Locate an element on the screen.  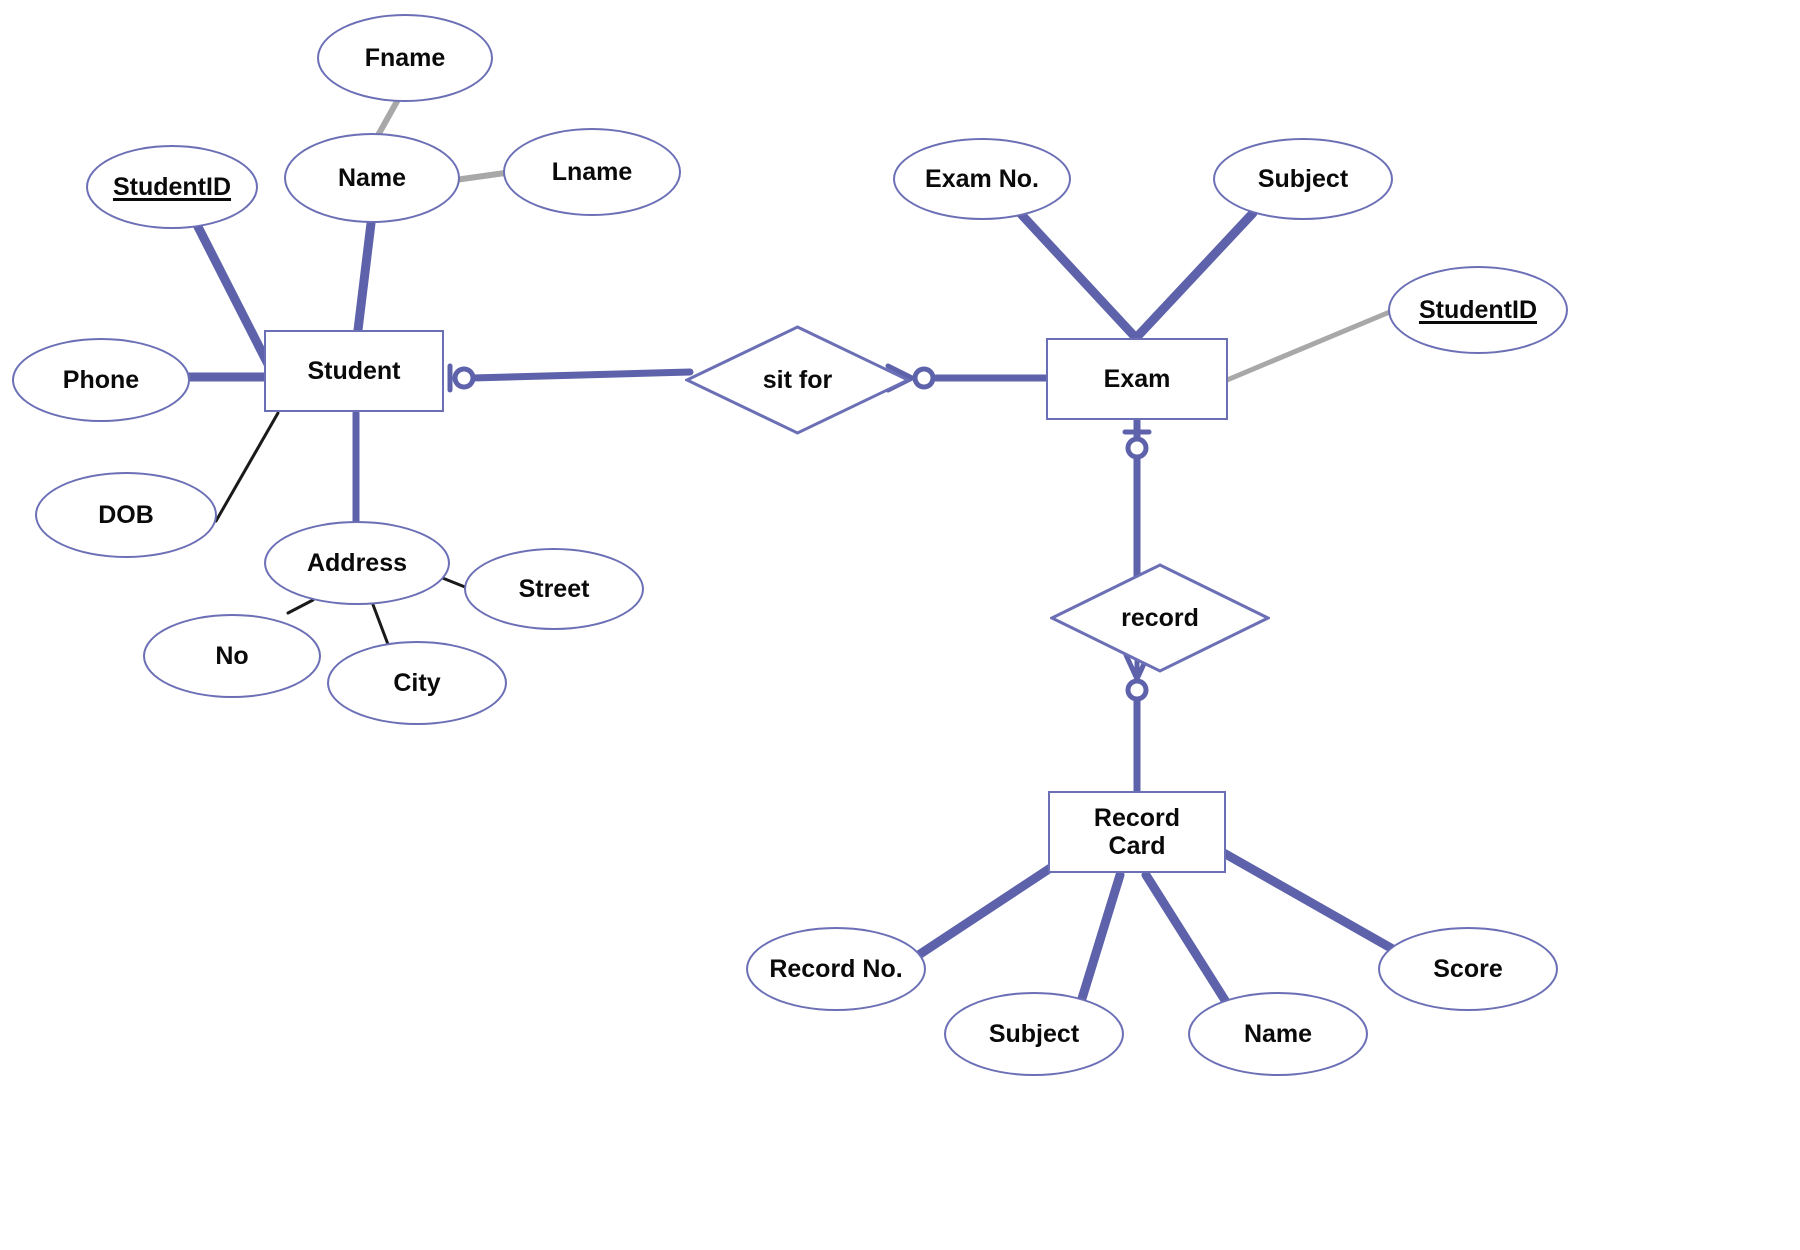
attribute-rc-score: Score is located at coordinates (1468, 969).